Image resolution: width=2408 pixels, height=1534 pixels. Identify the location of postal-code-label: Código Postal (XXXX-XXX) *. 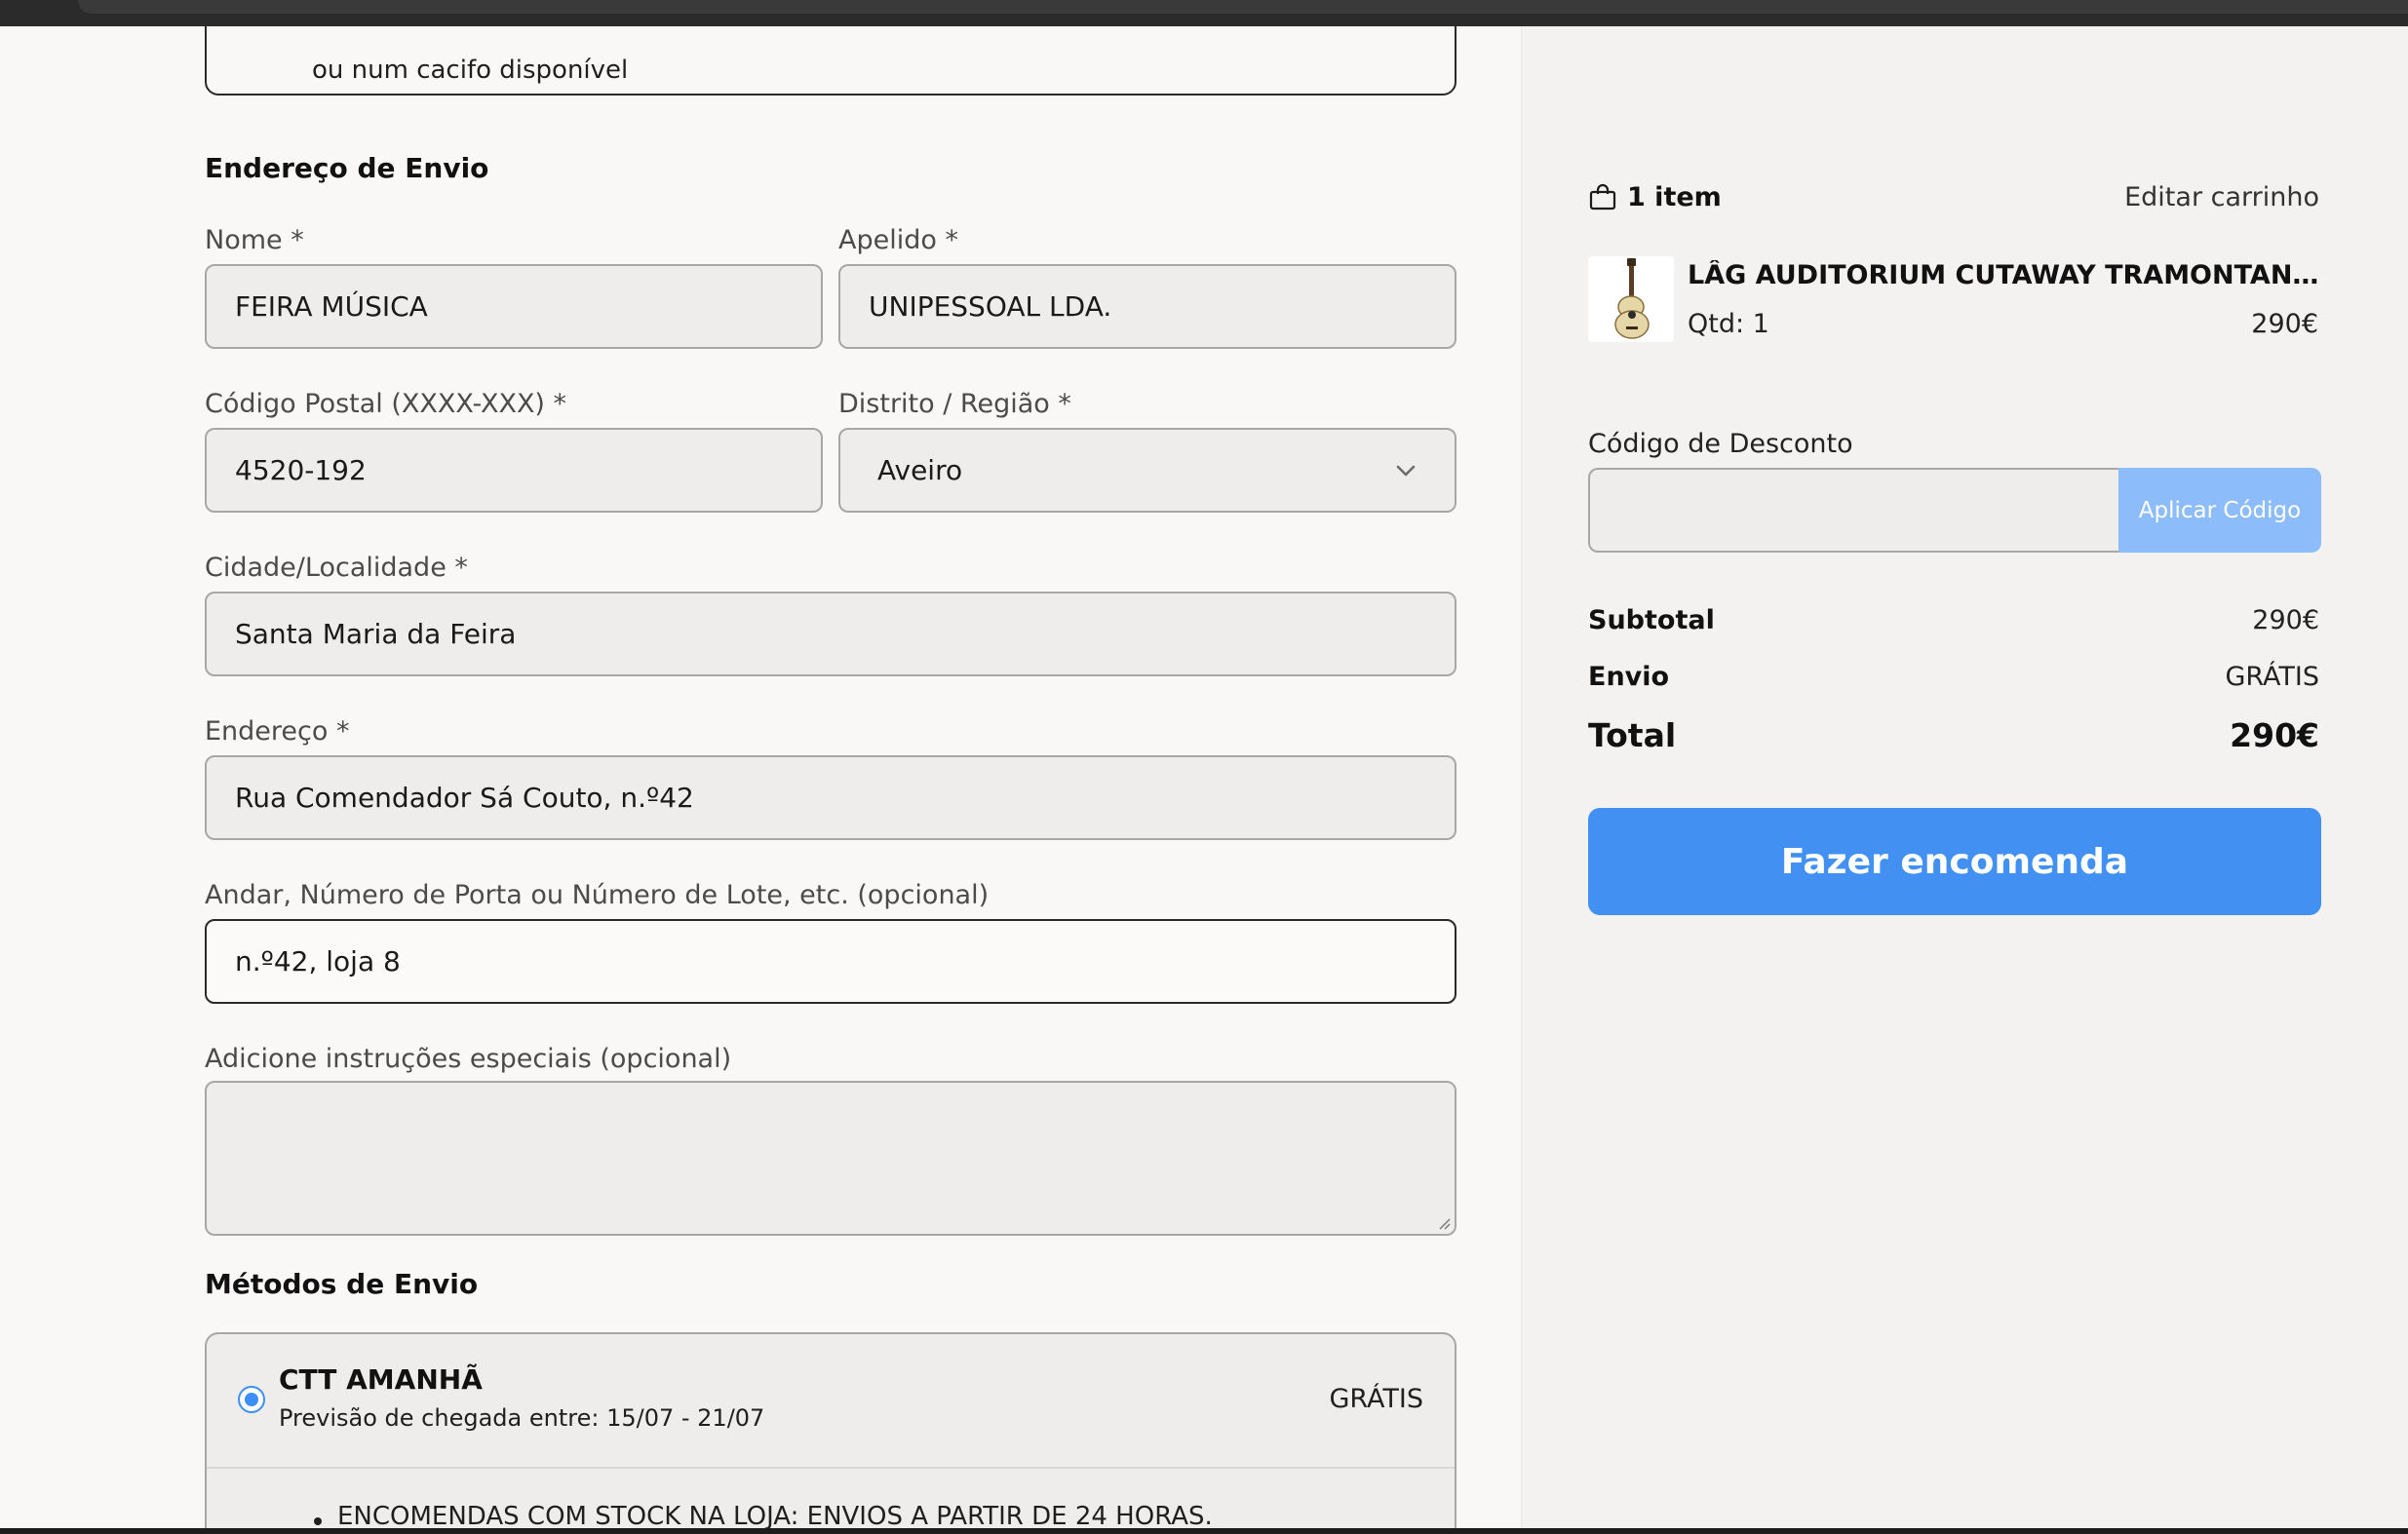
(386, 404).